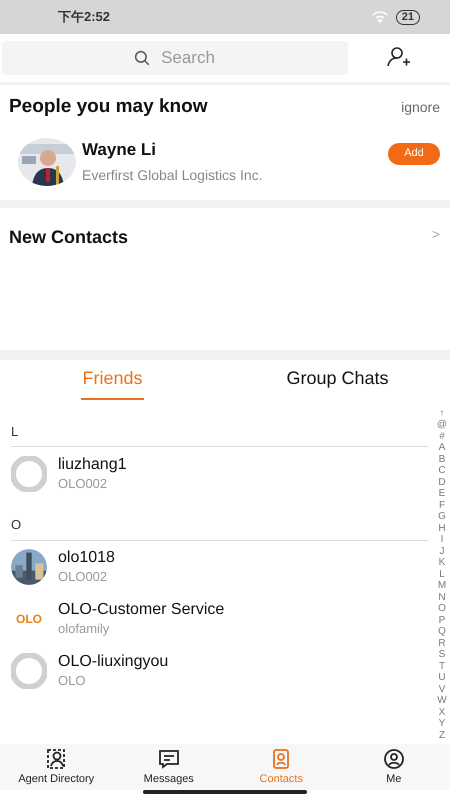 Image resolution: width=450 pixels, height=800 pixels. What do you see at coordinates (442, 482) in the screenshot?
I see `index-letter: D` at bounding box center [442, 482].